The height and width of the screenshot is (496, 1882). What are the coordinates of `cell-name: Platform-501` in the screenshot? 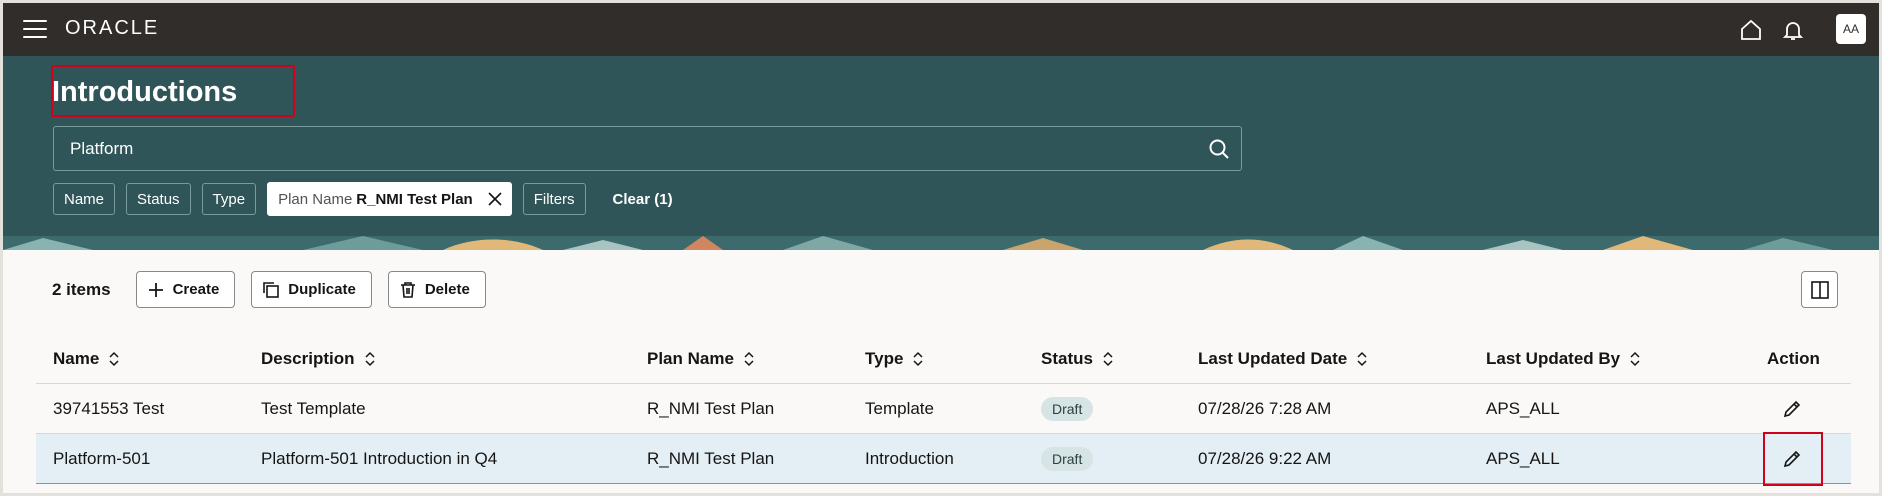 It's located at (102, 458).